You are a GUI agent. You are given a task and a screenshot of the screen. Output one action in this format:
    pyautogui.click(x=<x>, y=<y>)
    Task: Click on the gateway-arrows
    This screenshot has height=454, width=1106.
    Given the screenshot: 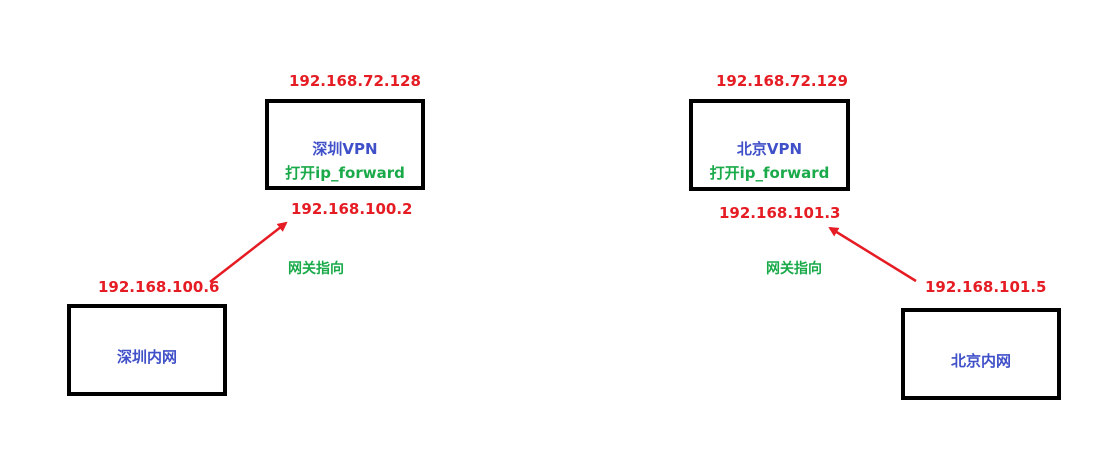 What is the action you would take?
    pyautogui.click(x=563, y=252)
    